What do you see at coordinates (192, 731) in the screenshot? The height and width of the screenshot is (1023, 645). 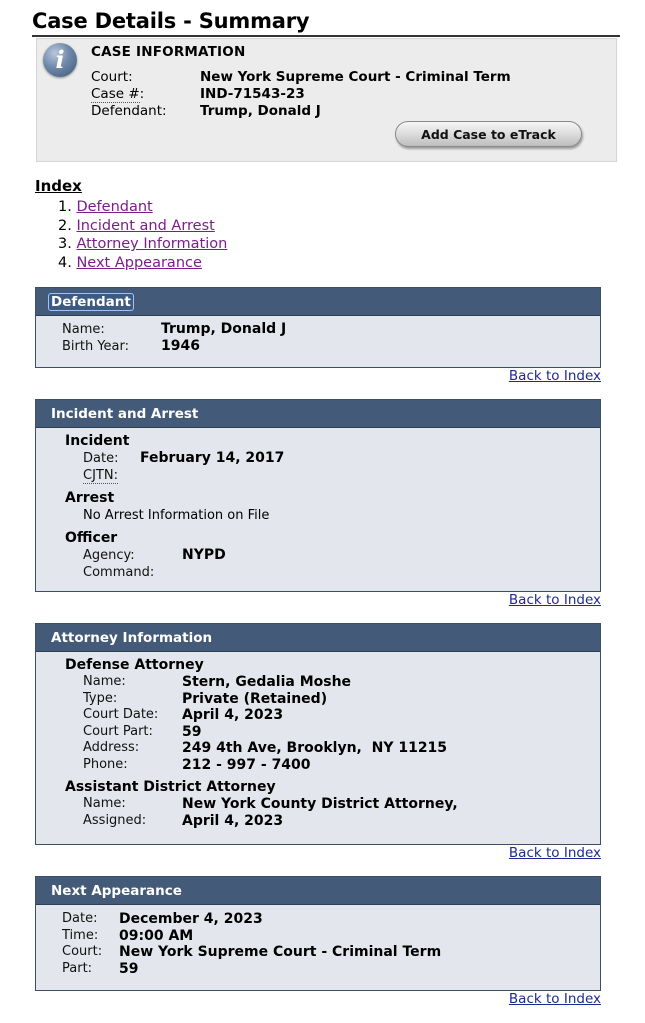 I see `court-part-value: 59` at bounding box center [192, 731].